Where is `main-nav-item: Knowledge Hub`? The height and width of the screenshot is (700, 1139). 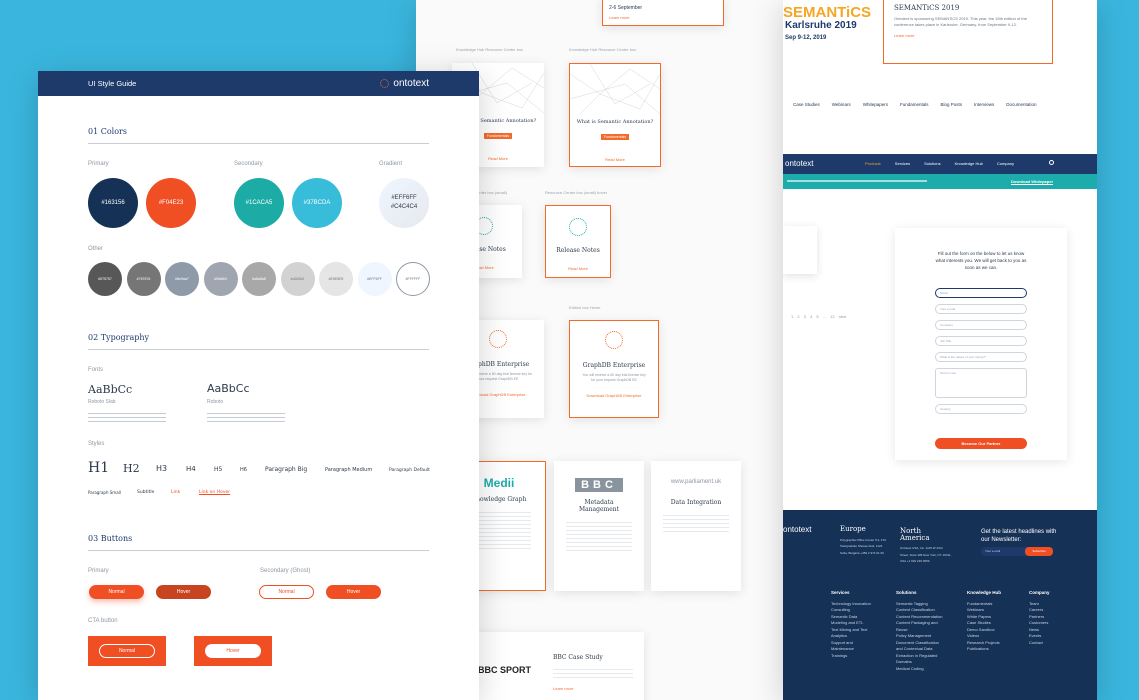 main-nav-item: Knowledge Hub is located at coordinates (969, 163).